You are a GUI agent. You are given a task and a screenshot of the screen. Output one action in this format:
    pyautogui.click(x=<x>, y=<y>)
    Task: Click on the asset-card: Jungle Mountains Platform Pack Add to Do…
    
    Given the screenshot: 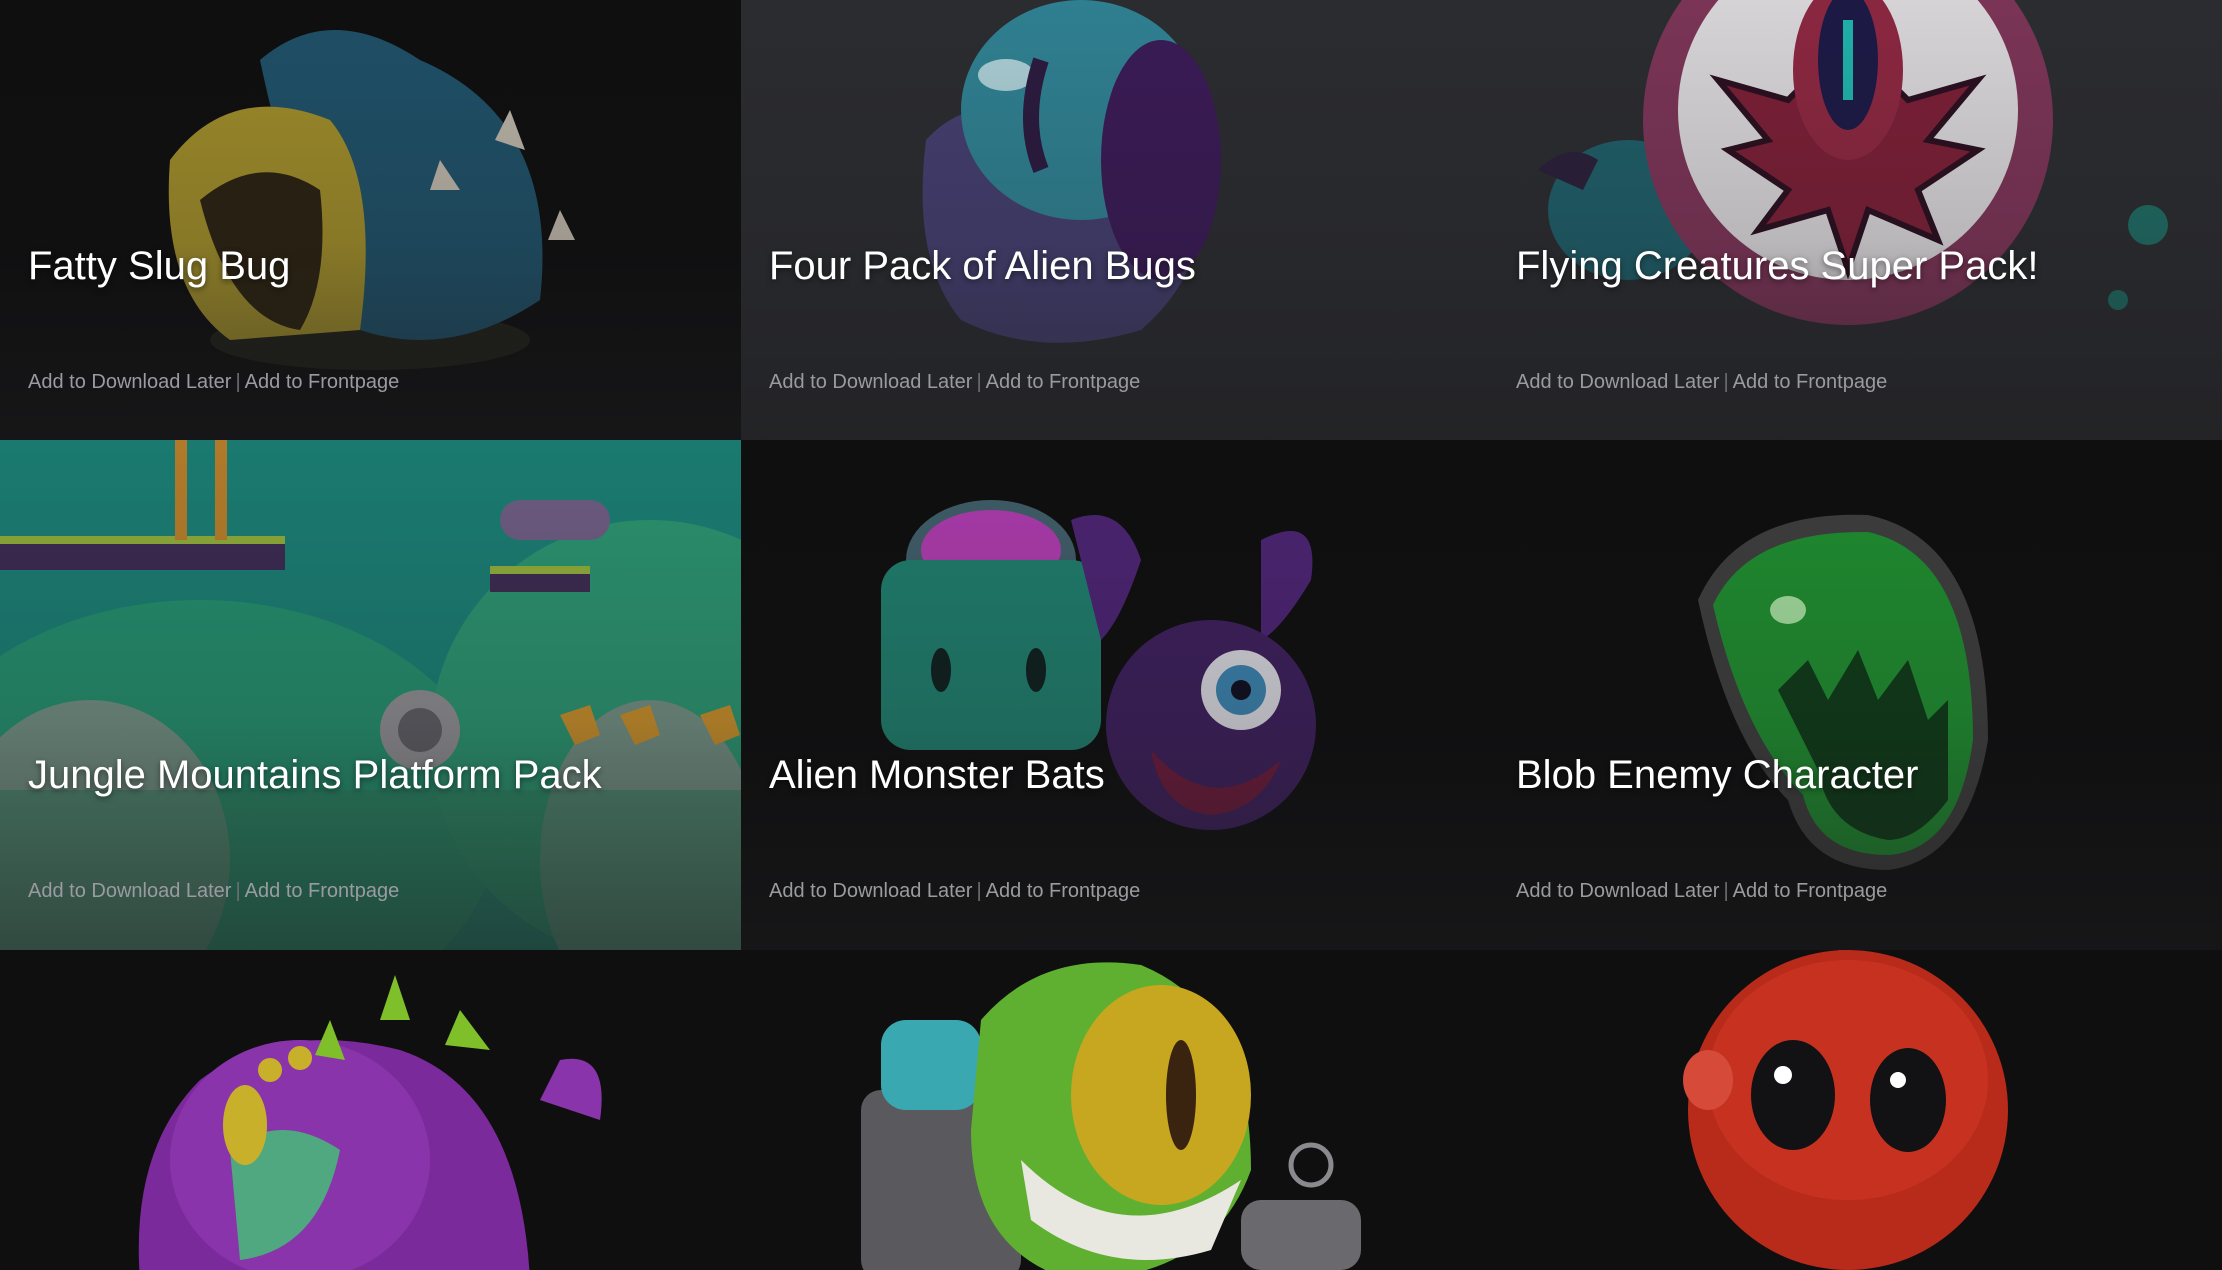 What is the action you would take?
    pyautogui.click(x=370, y=695)
    